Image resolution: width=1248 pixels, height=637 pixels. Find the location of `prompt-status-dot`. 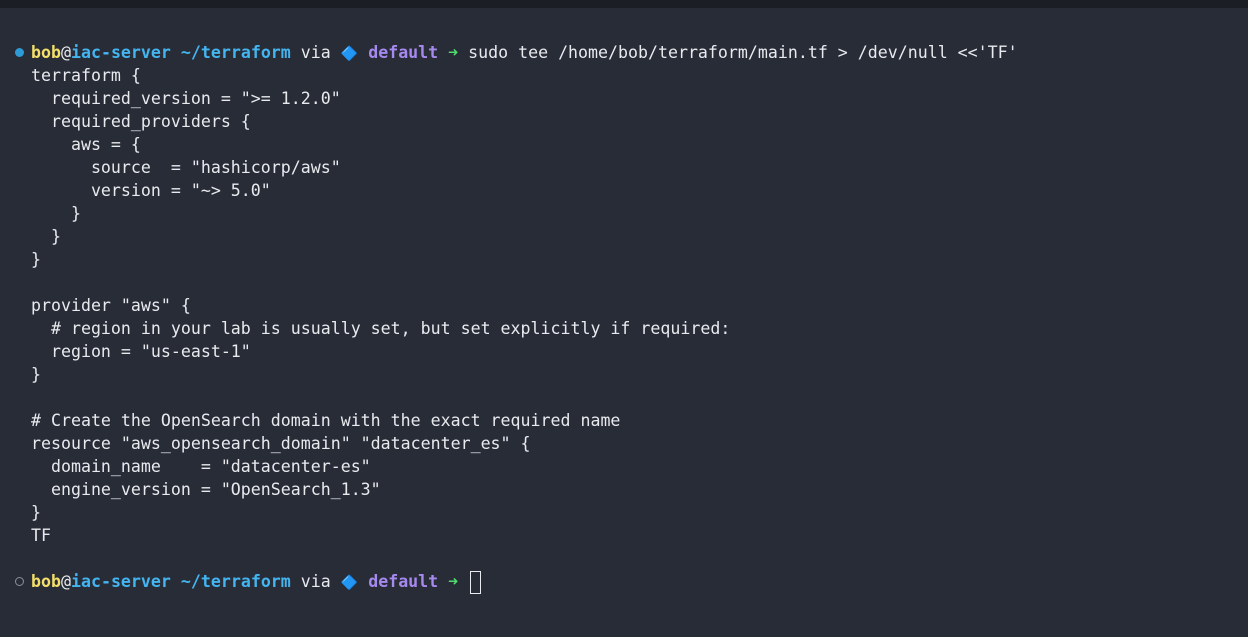

prompt-status-dot is located at coordinates (19, 581).